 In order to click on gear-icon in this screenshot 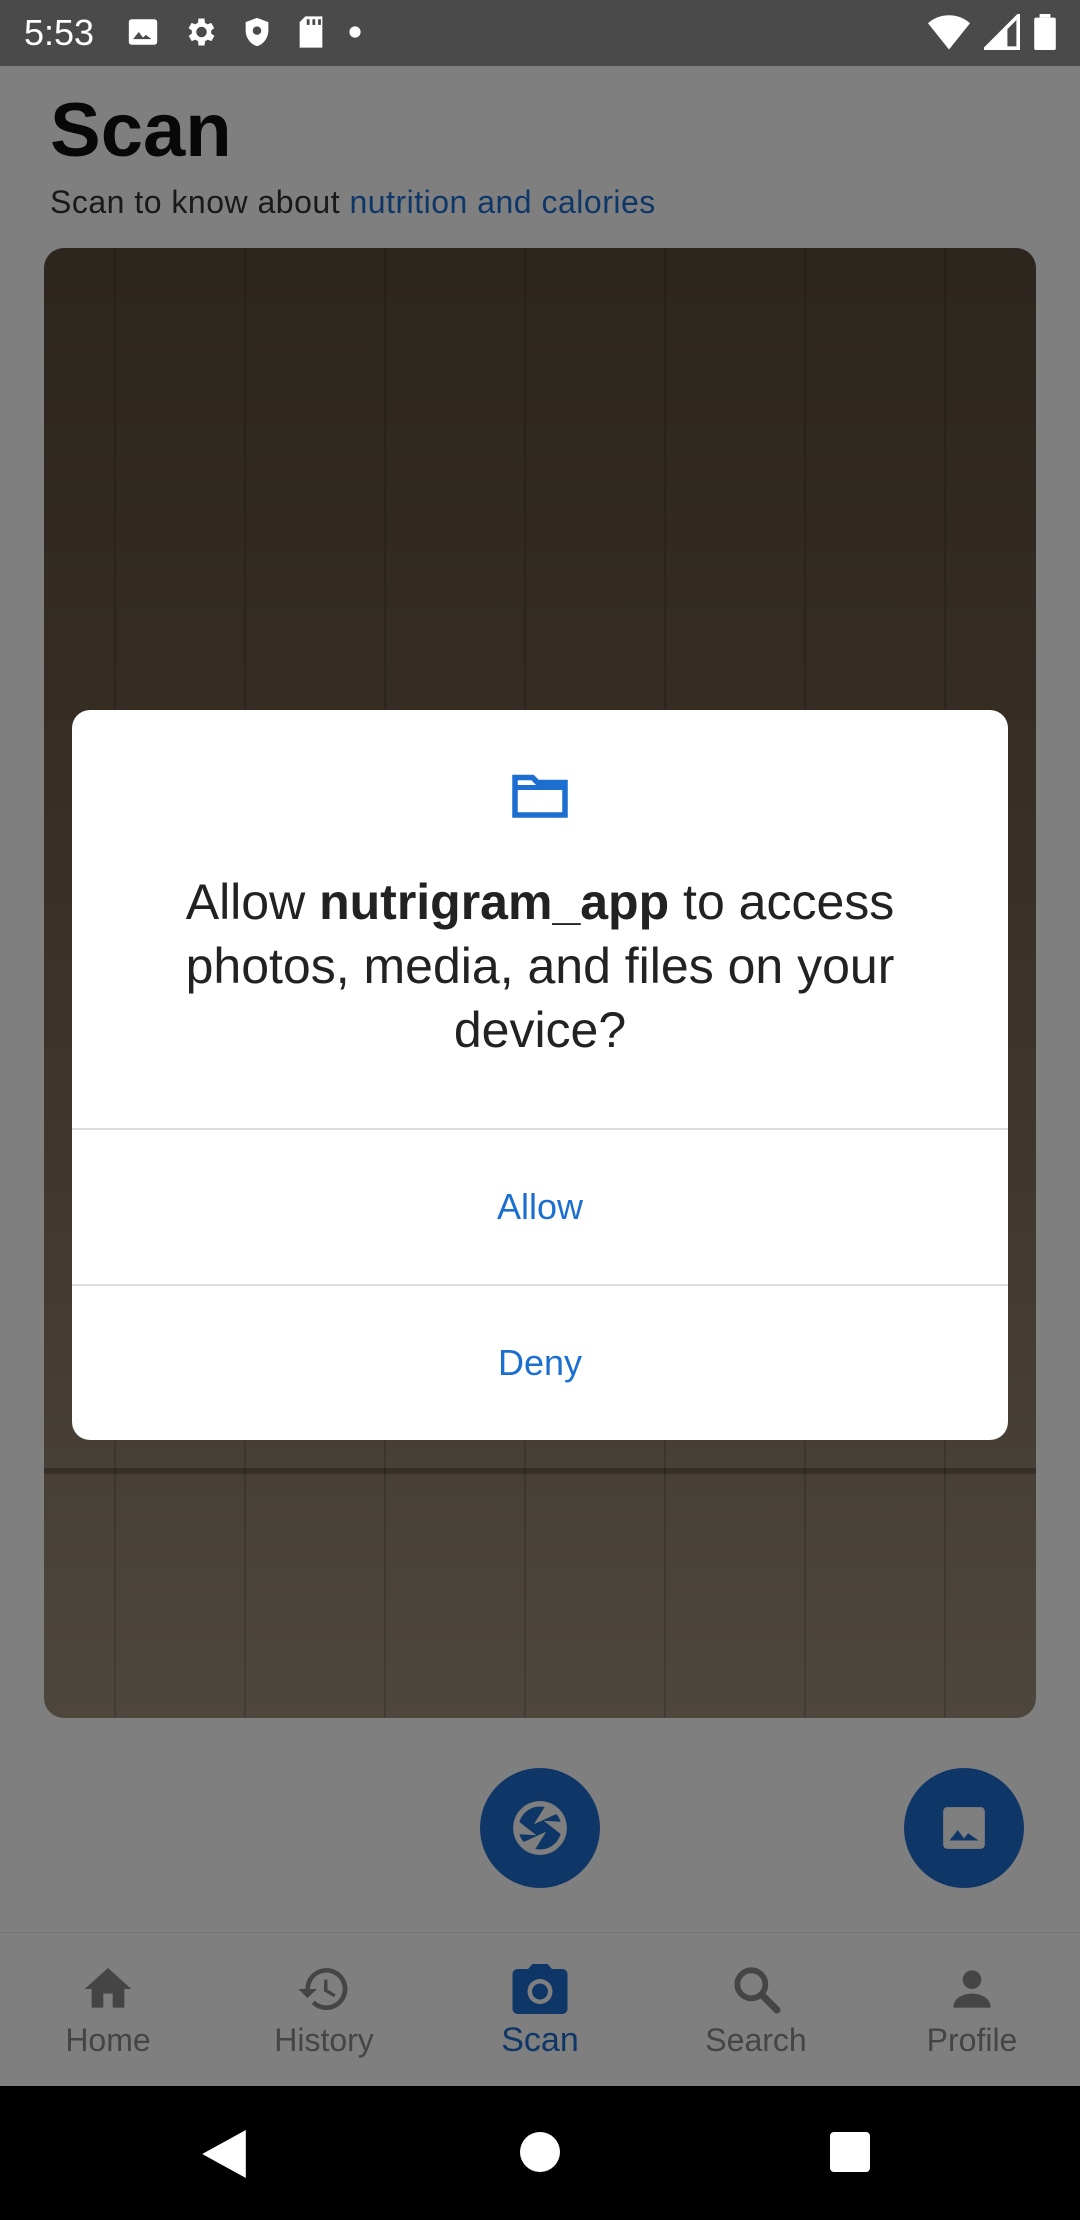, I will do `click(201, 32)`.